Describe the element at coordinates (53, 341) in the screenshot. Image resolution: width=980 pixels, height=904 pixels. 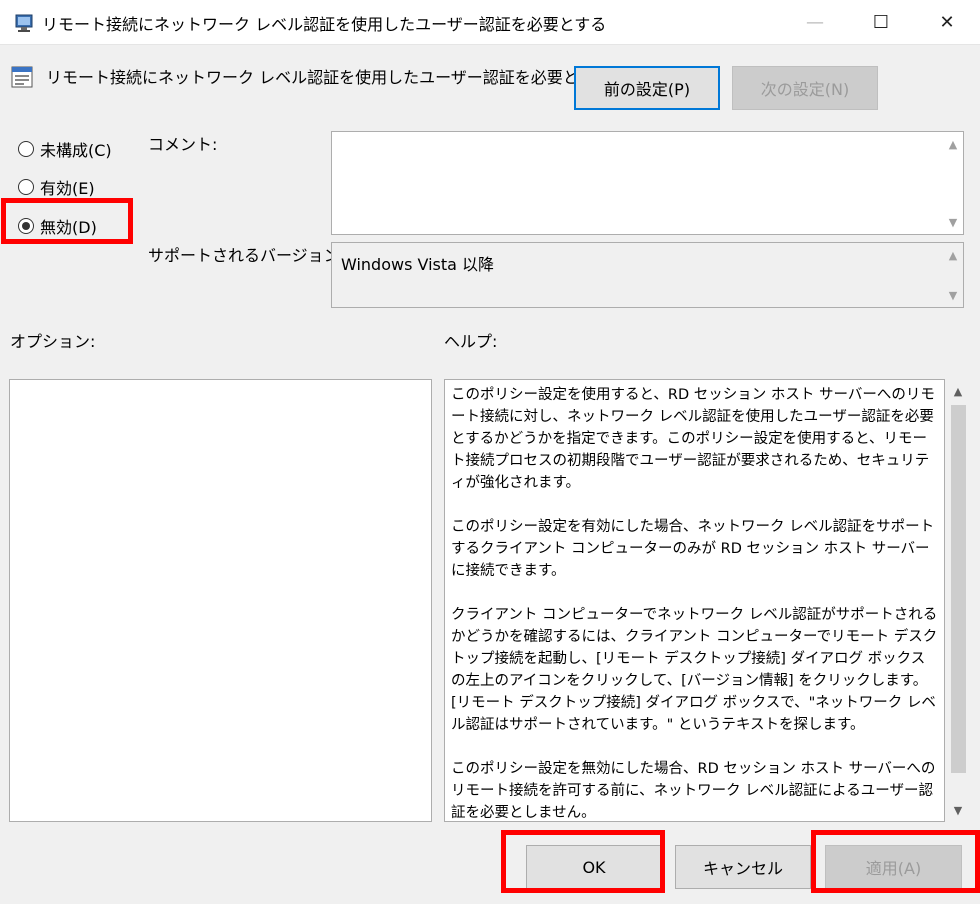
I see `options-label: オプション:` at that location.